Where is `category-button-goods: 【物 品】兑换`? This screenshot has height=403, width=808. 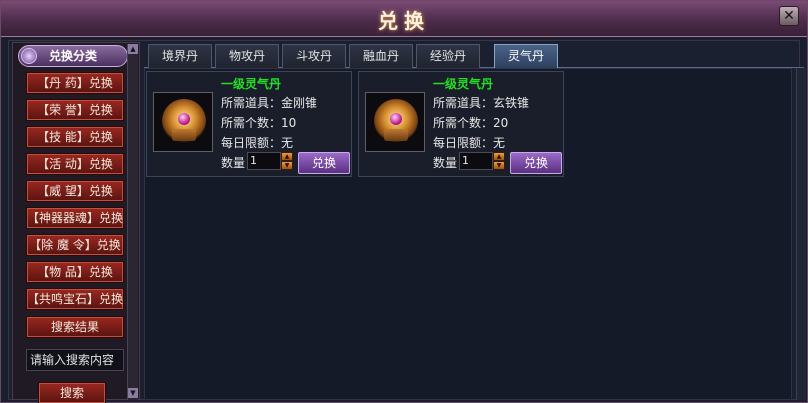 category-button-goods: 【物 品】兑换 is located at coordinates (75, 272).